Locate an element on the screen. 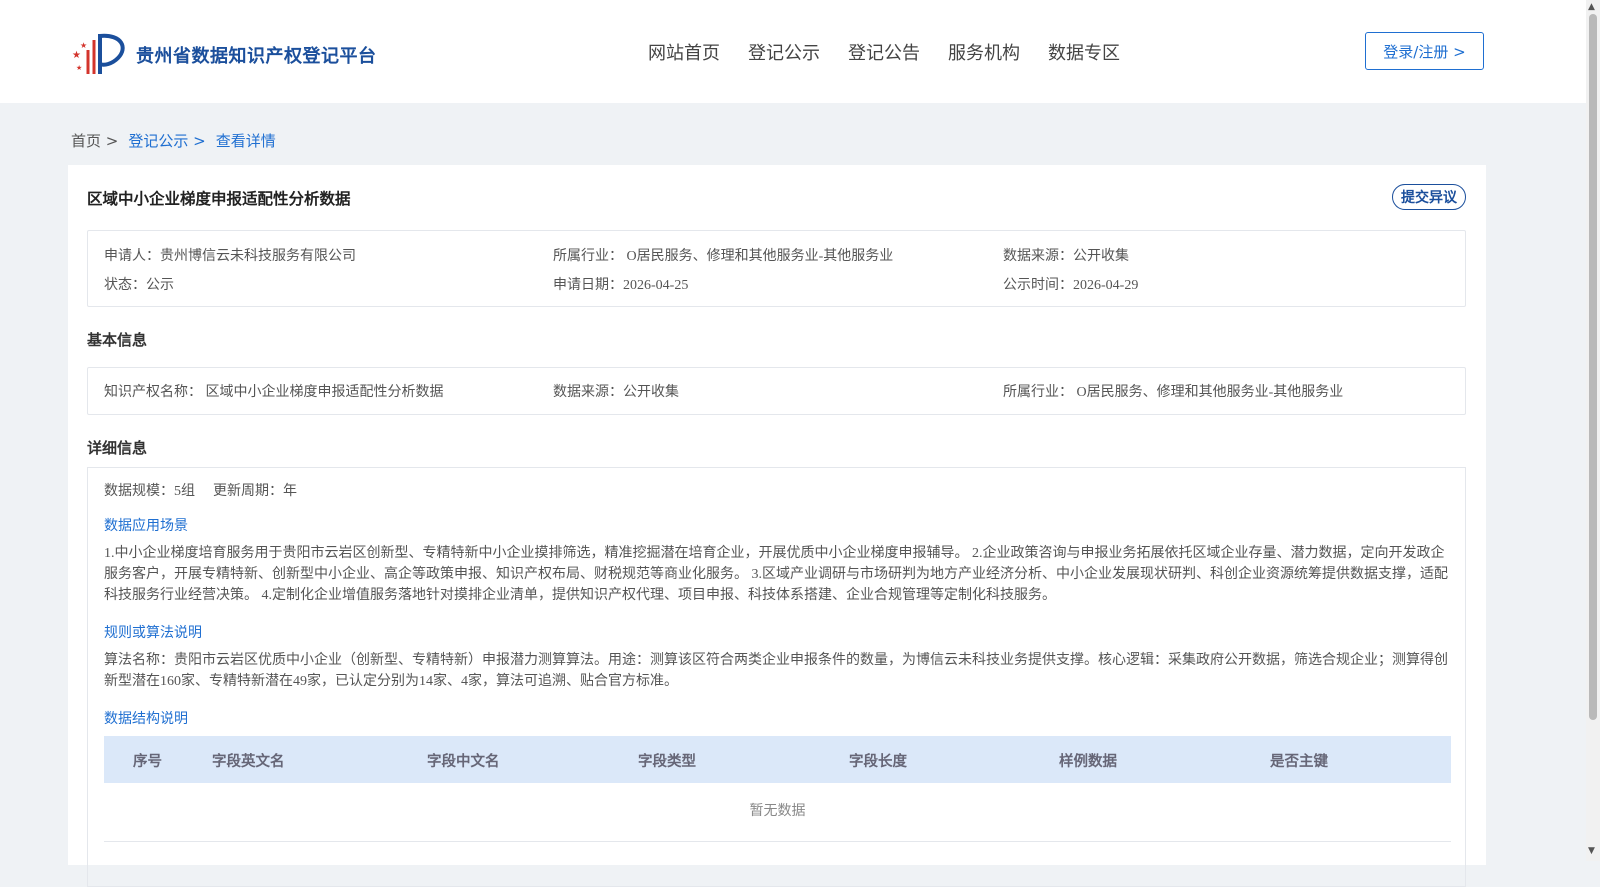  nav-service-agencies: 服务机构 is located at coordinates (984, 52).